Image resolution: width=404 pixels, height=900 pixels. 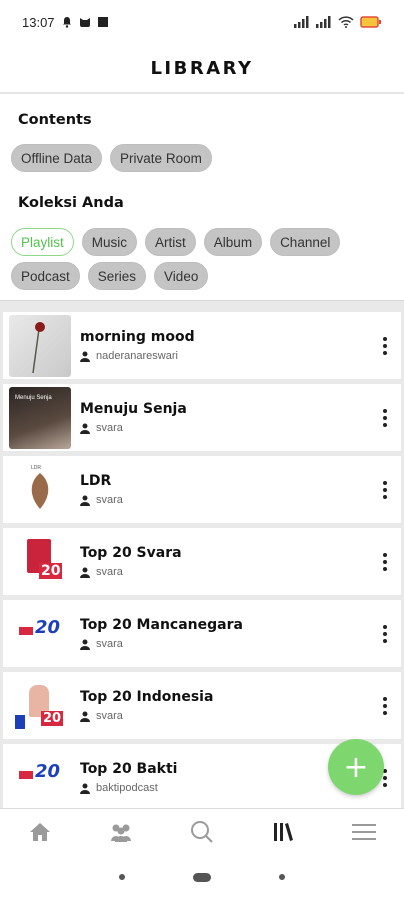 I want to click on item-text: morning mood naderanareswari, so click(x=227, y=345).